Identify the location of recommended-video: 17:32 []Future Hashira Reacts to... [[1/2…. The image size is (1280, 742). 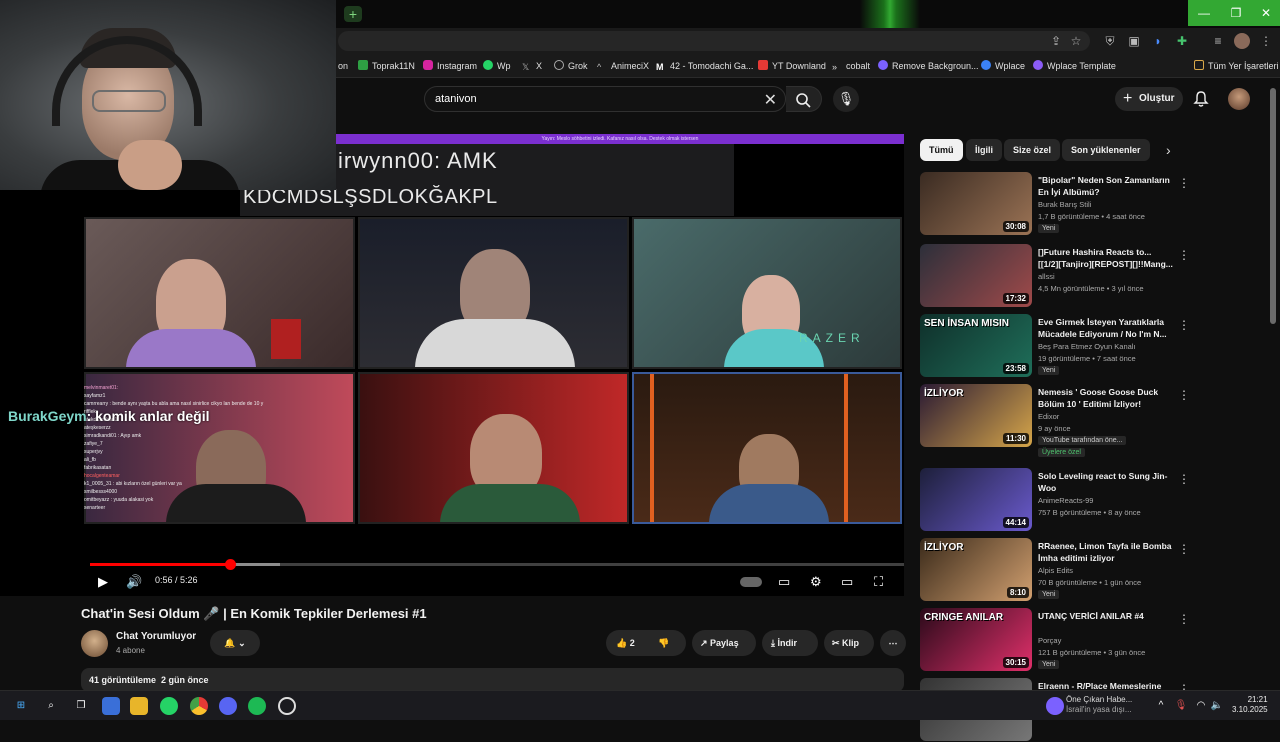
(1100, 276).